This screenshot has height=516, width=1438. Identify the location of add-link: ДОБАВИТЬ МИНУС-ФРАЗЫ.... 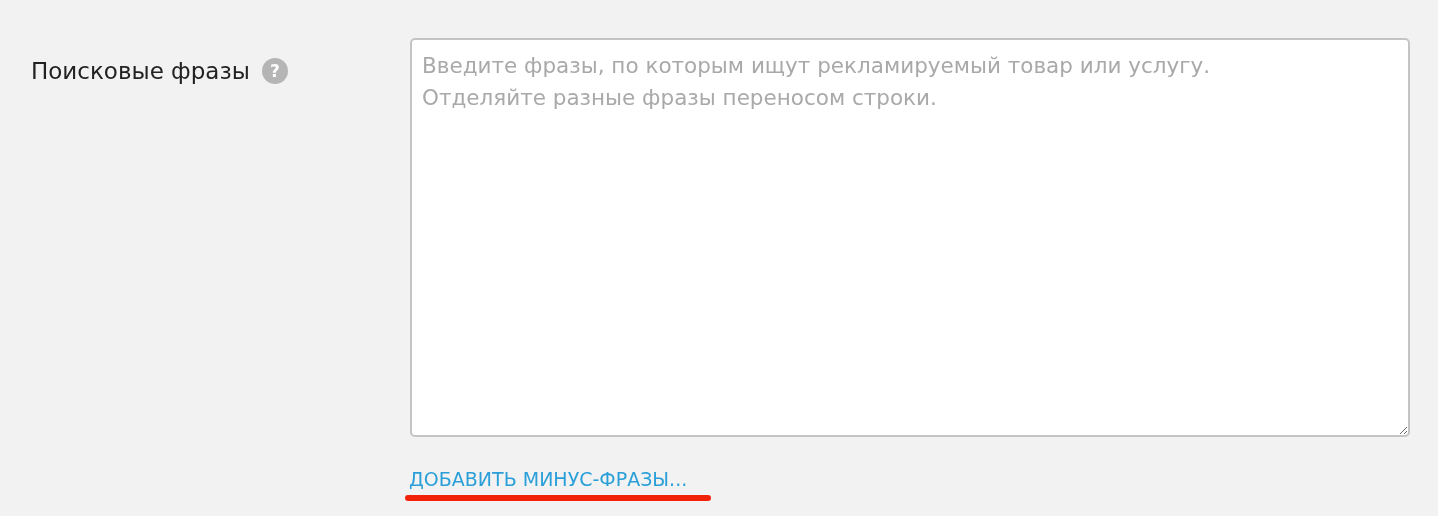
(548, 479).